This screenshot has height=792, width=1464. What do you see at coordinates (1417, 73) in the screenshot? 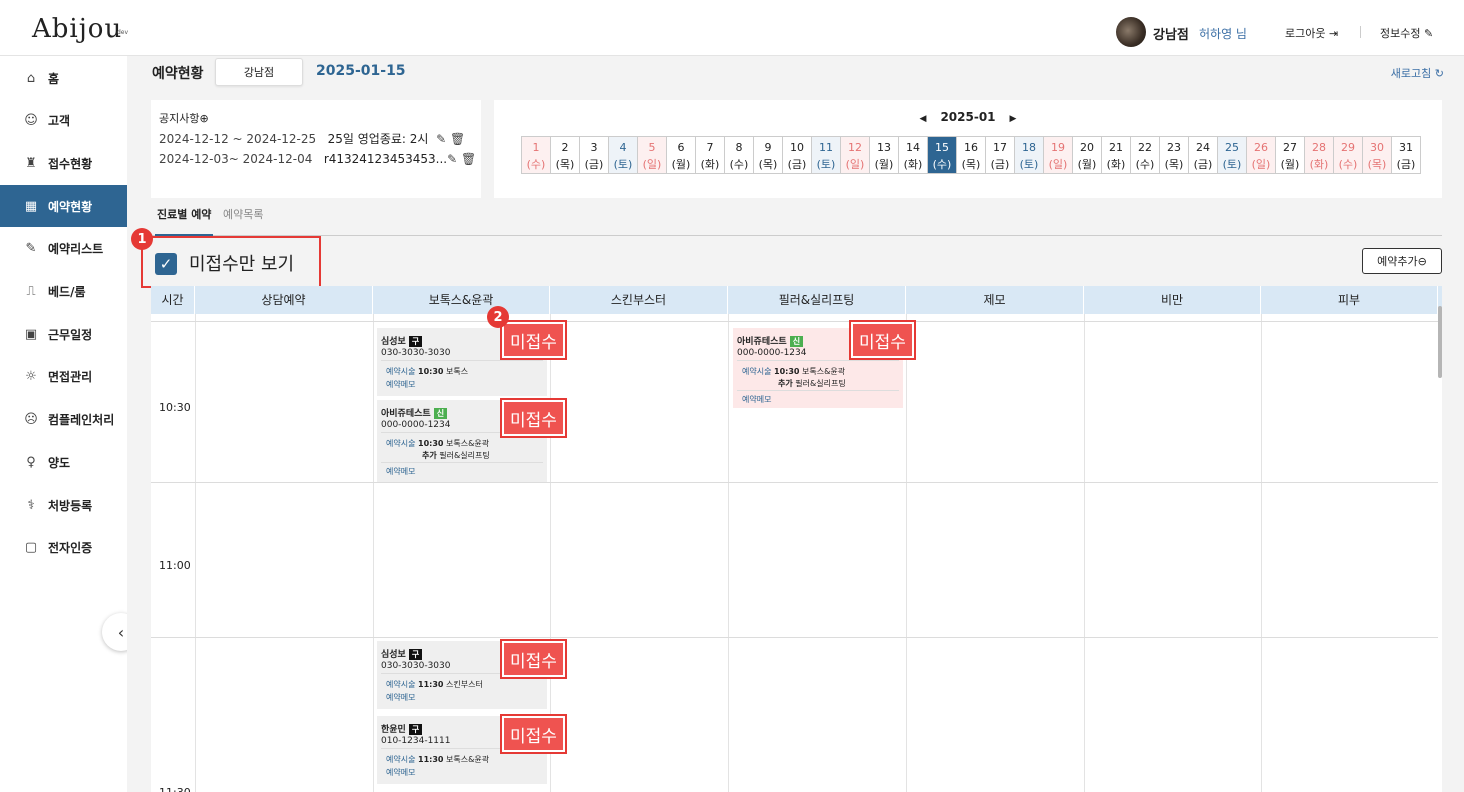
I see `refresh-button: 새로고침 ↻` at bounding box center [1417, 73].